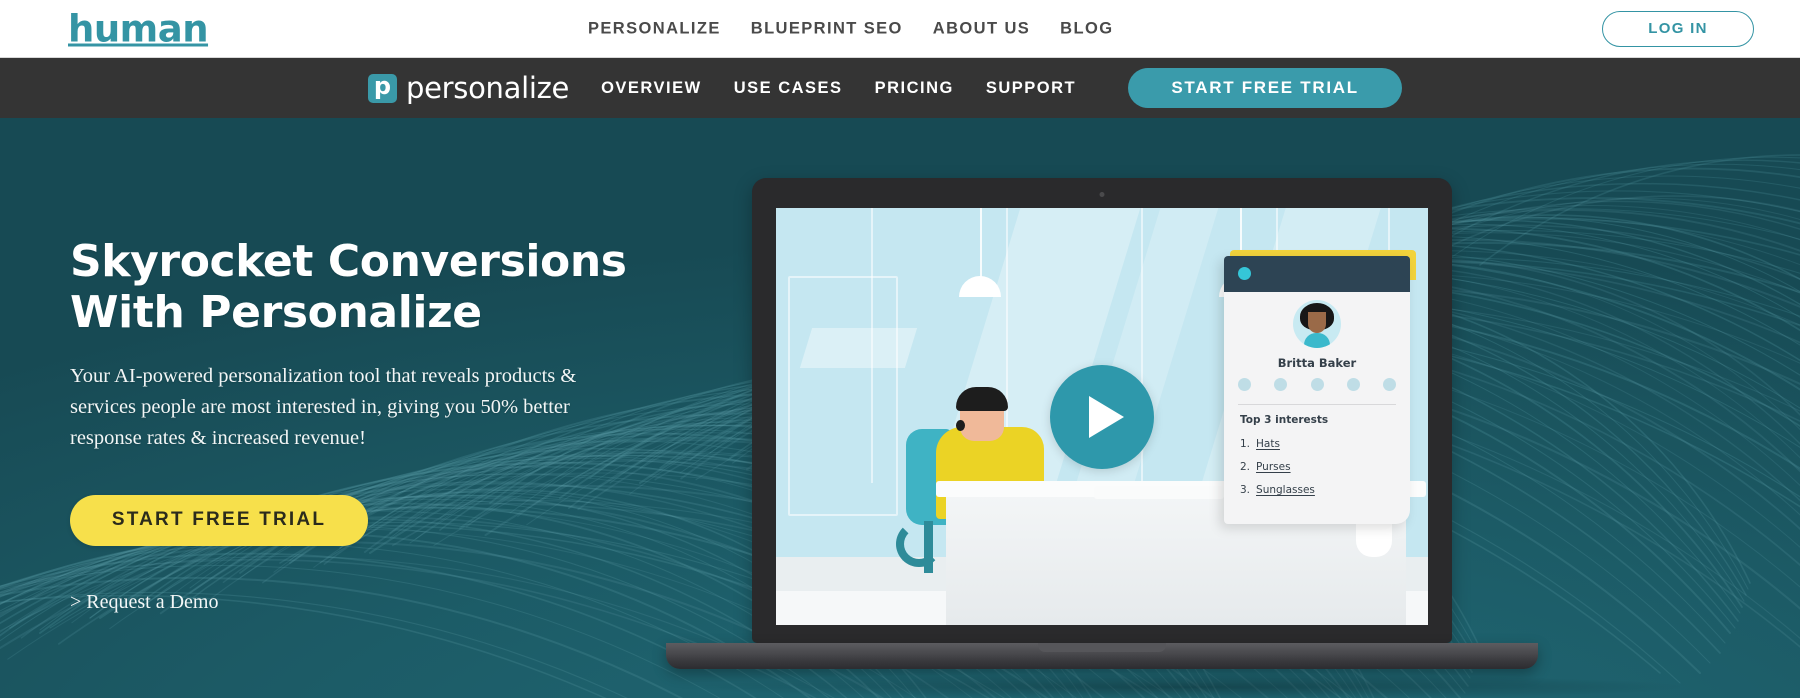 This screenshot has height=698, width=1800. Describe the element at coordinates (919, 544) in the screenshot. I see `office-chair-arm` at that location.